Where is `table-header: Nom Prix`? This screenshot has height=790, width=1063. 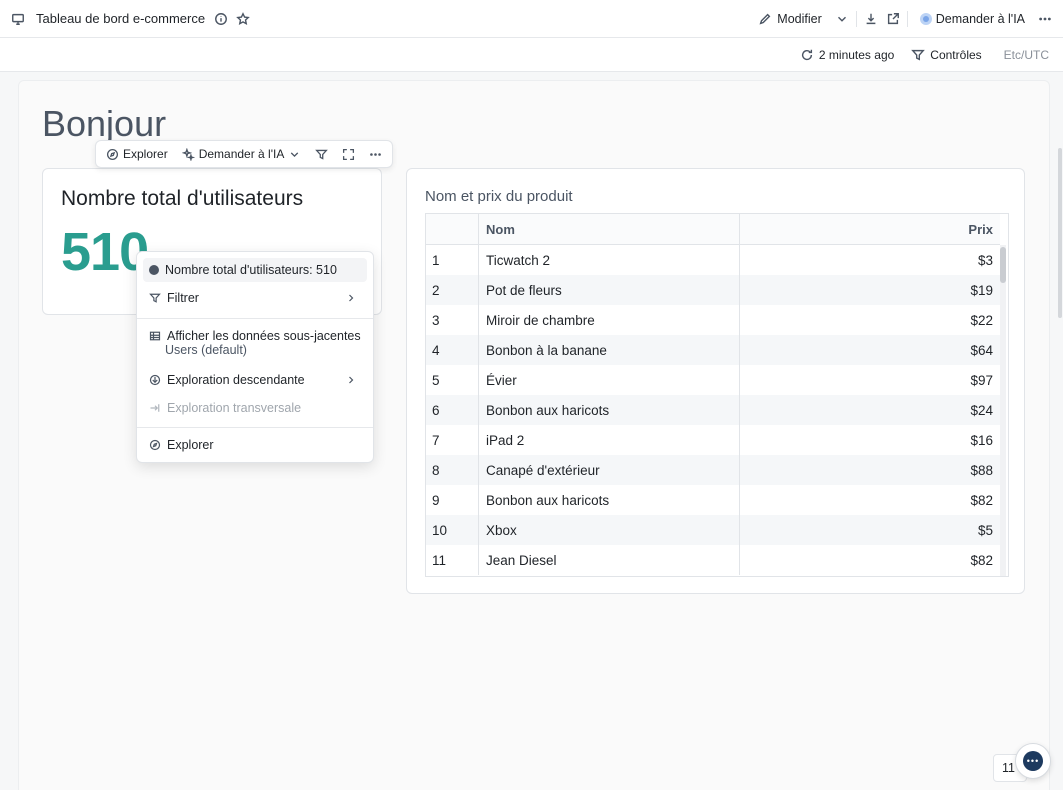 table-header: Nom Prix is located at coordinates (713, 229).